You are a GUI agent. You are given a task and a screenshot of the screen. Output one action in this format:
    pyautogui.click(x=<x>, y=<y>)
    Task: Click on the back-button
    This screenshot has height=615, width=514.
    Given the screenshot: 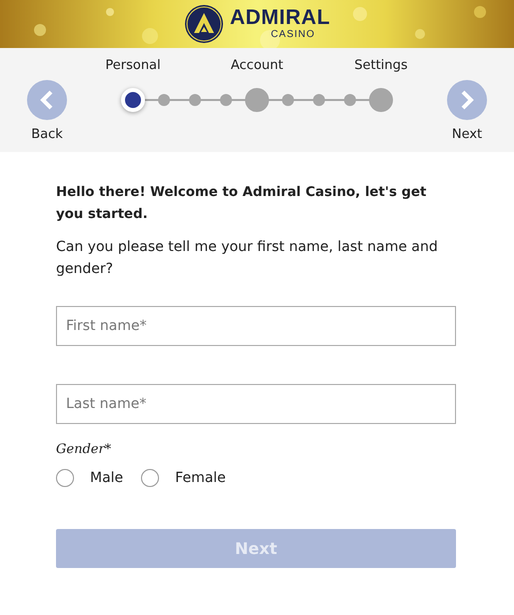 What is the action you would take?
    pyautogui.click(x=47, y=100)
    